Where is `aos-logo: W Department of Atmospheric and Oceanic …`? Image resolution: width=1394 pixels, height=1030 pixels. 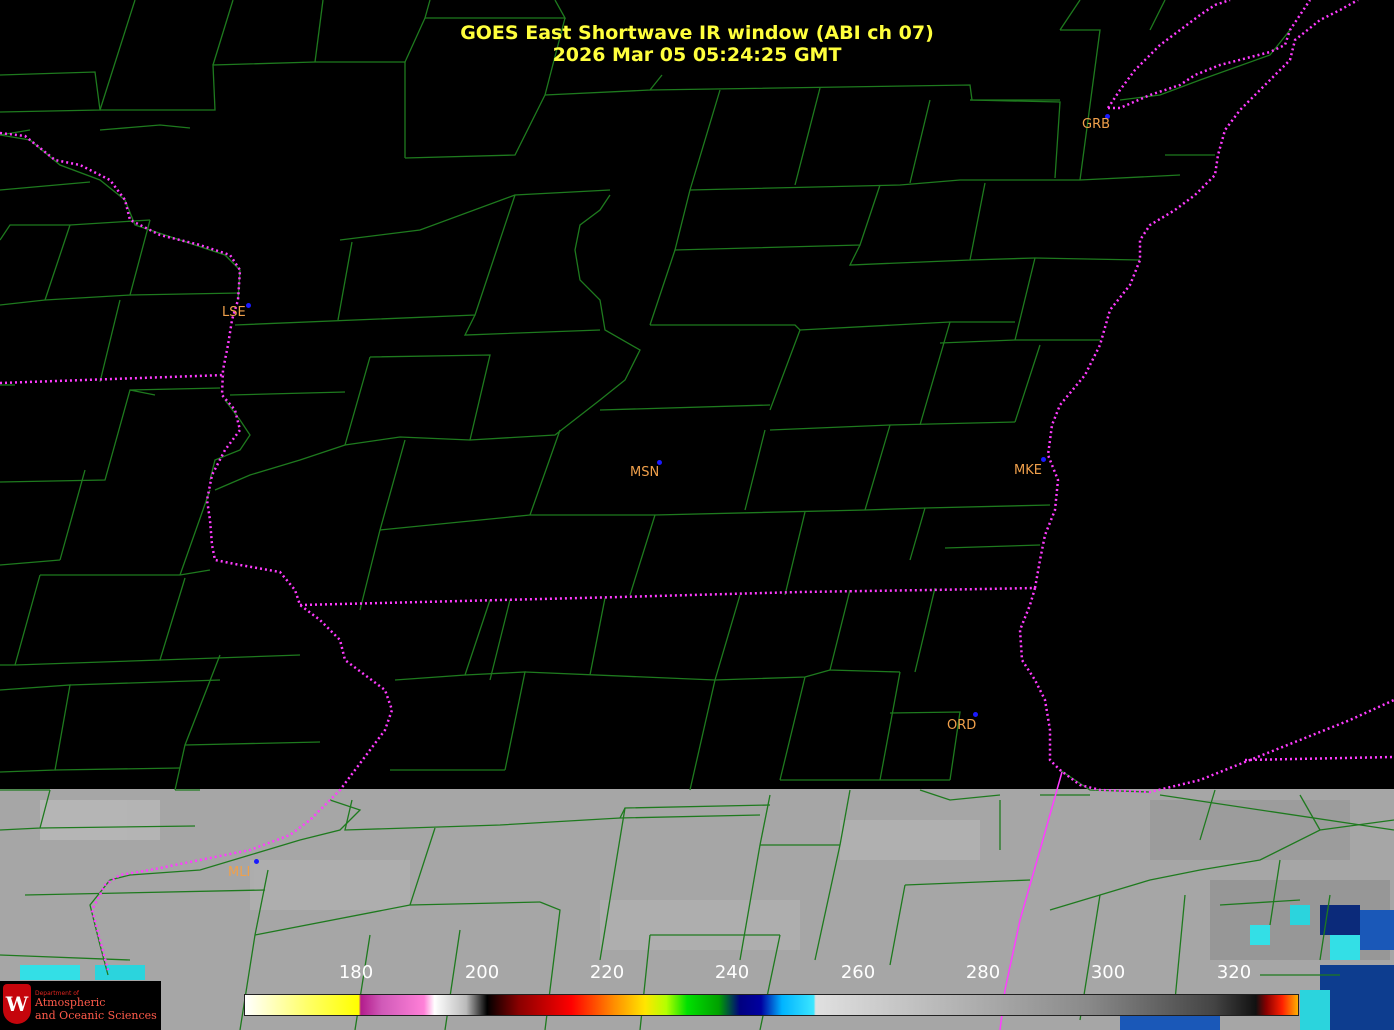 aos-logo: W Department of Atmospheric and Oceanic … is located at coordinates (80, 1005).